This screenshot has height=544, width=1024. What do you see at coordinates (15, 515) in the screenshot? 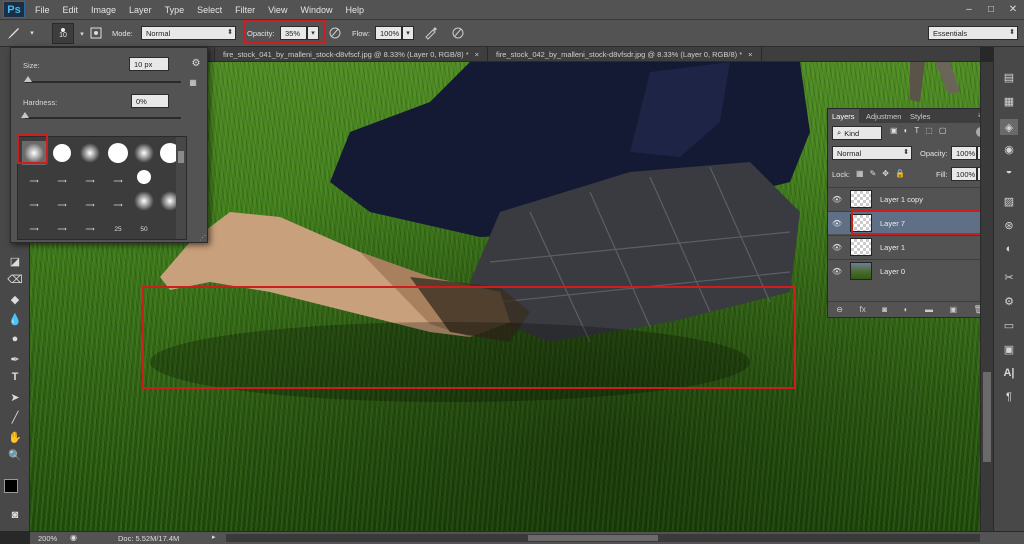
I see `quick-mask-icon: ◙` at bounding box center [15, 515].